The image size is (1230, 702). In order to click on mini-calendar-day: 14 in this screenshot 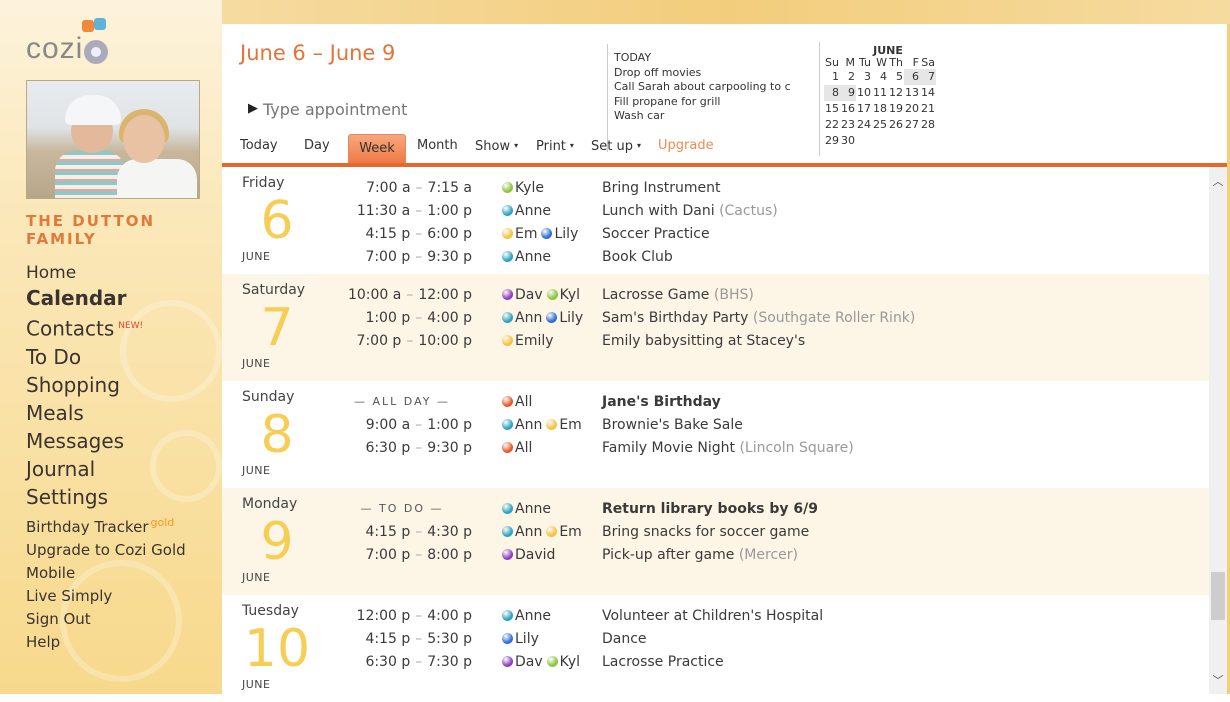, I will do `click(928, 93)`.